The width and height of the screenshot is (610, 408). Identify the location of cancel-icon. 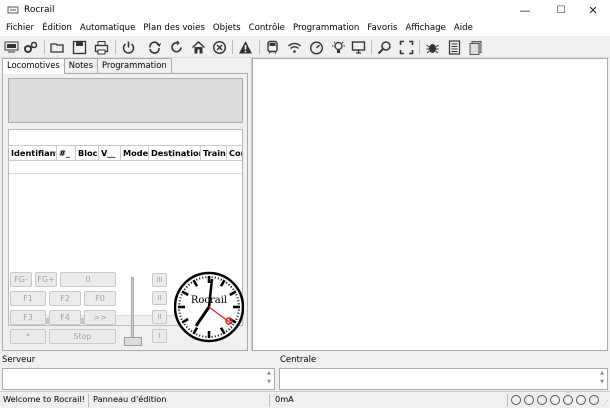
(219, 47).